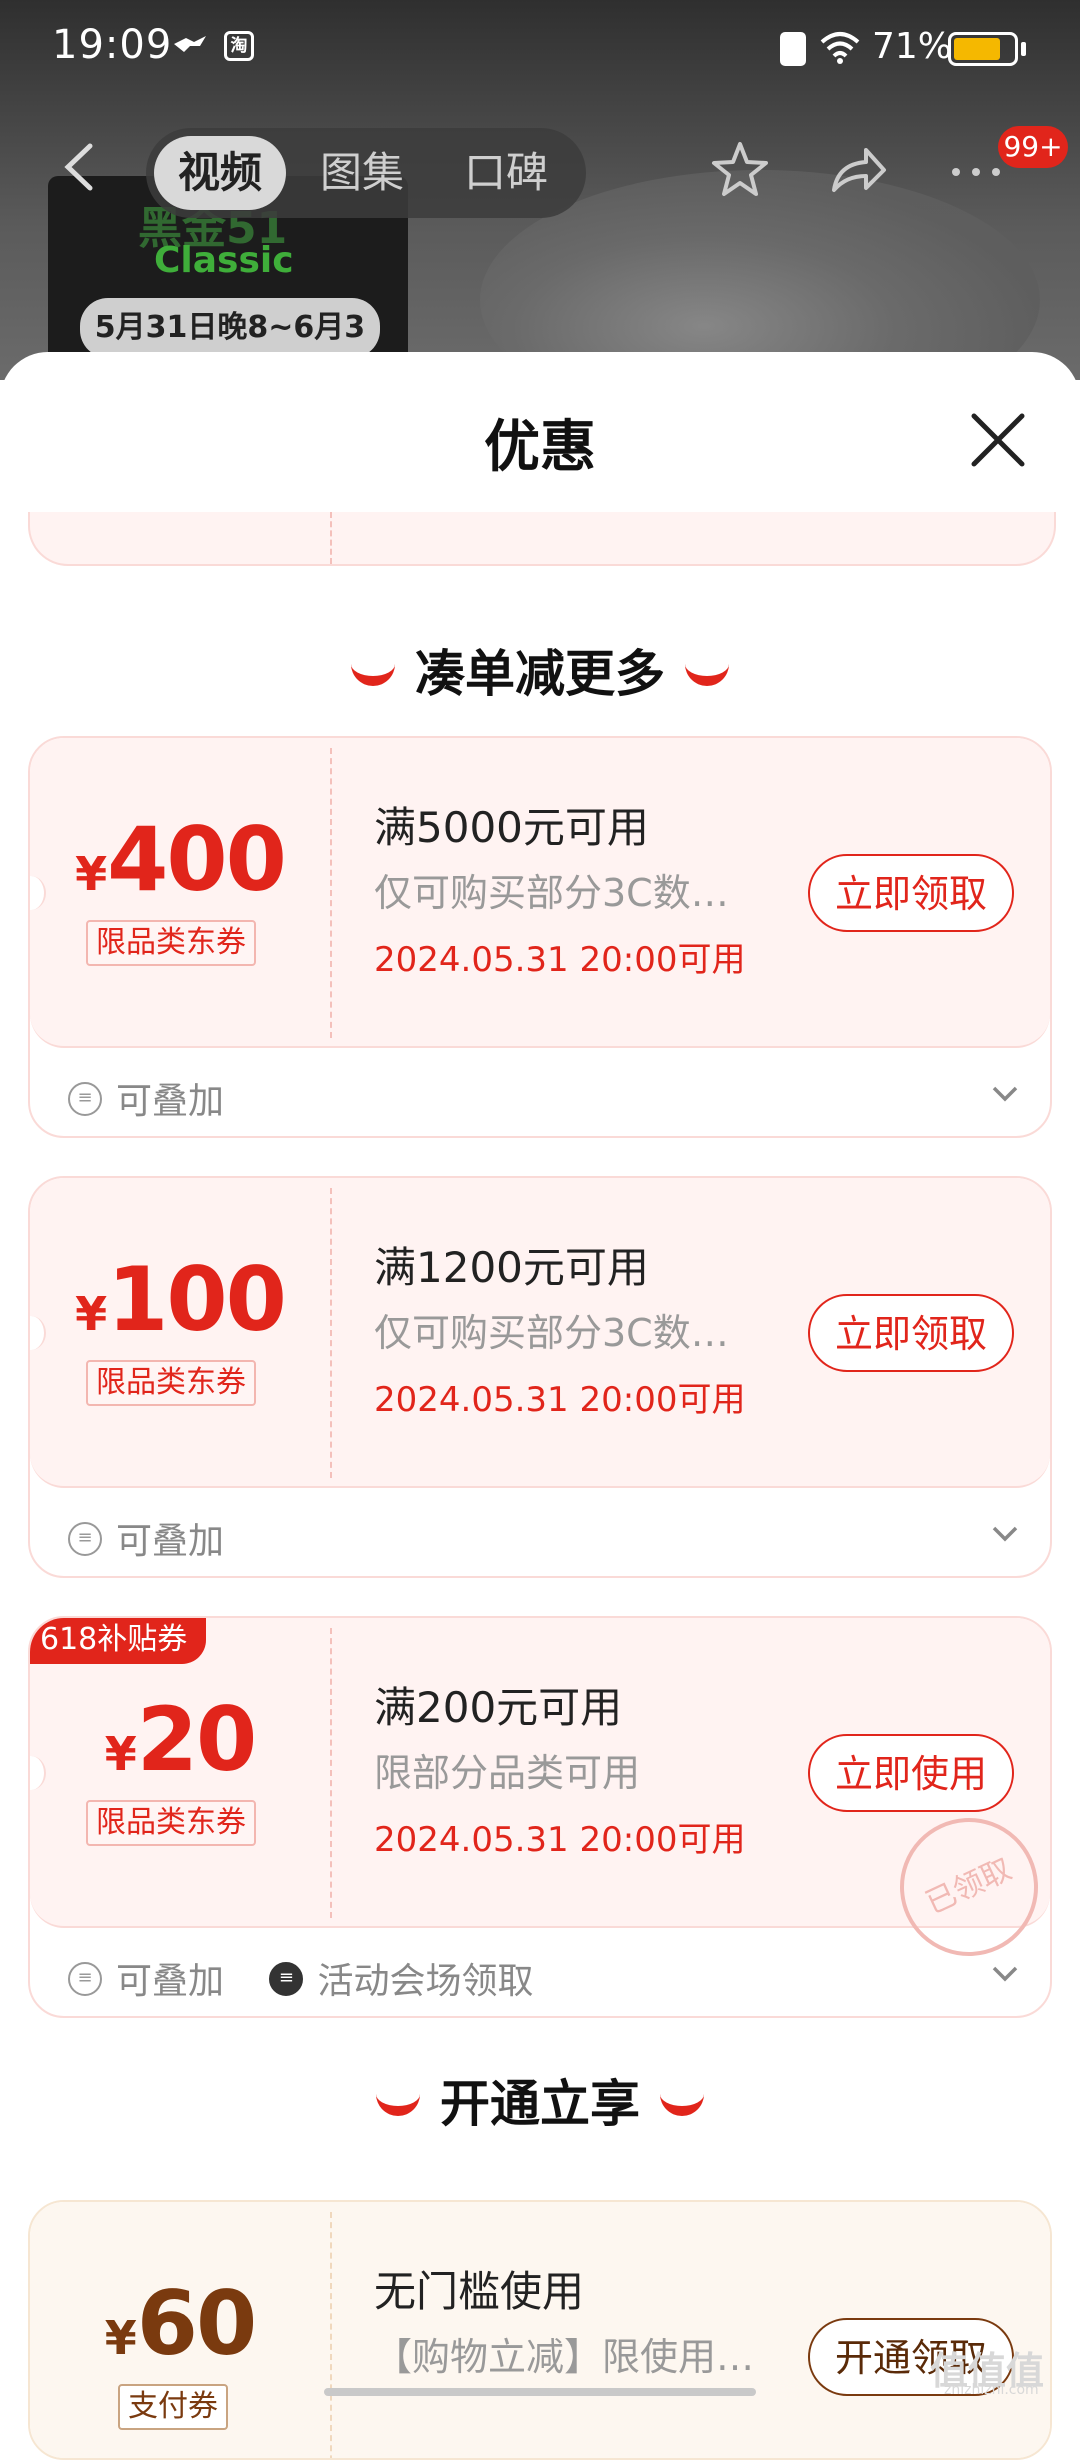  Describe the element at coordinates (190, 44) in the screenshot. I see `bird-icon` at that location.